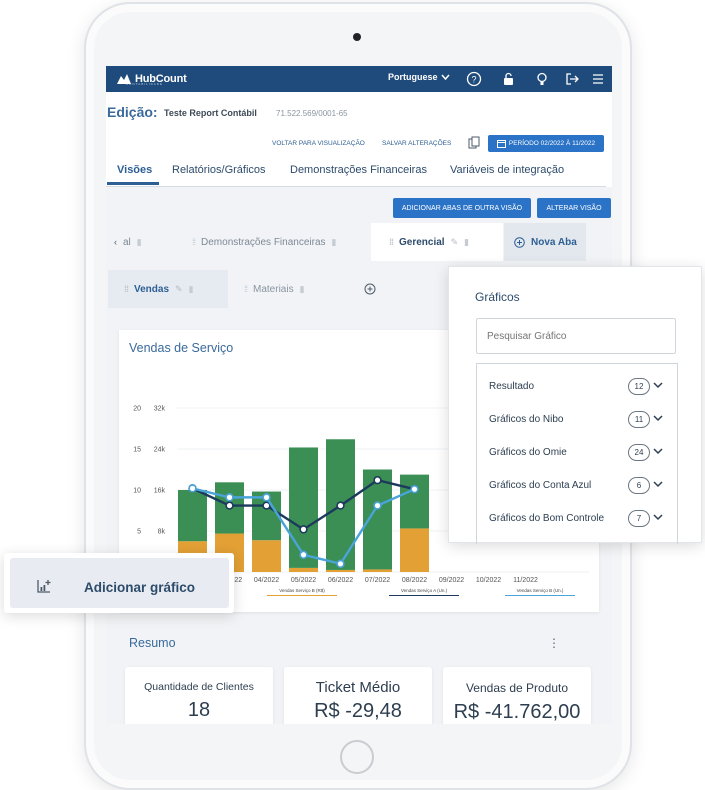  Describe the element at coordinates (263, 242) in the screenshot. I see `view-tab-demonstracoes-label: Demonstrações Financeiras` at that location.